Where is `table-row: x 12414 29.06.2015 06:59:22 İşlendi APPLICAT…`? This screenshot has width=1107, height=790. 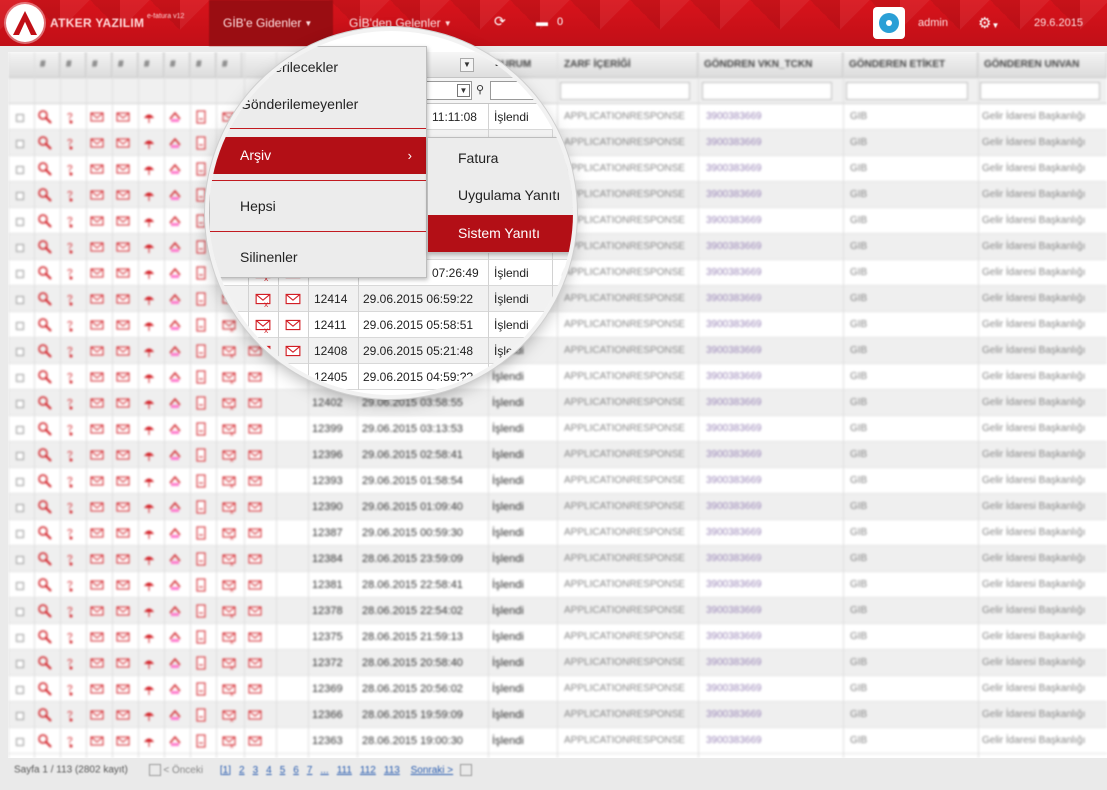
table-row: x 12414 29.06.2015 06:59:22 İşlendi APPLICAT… is located at coordinates (391, 299).